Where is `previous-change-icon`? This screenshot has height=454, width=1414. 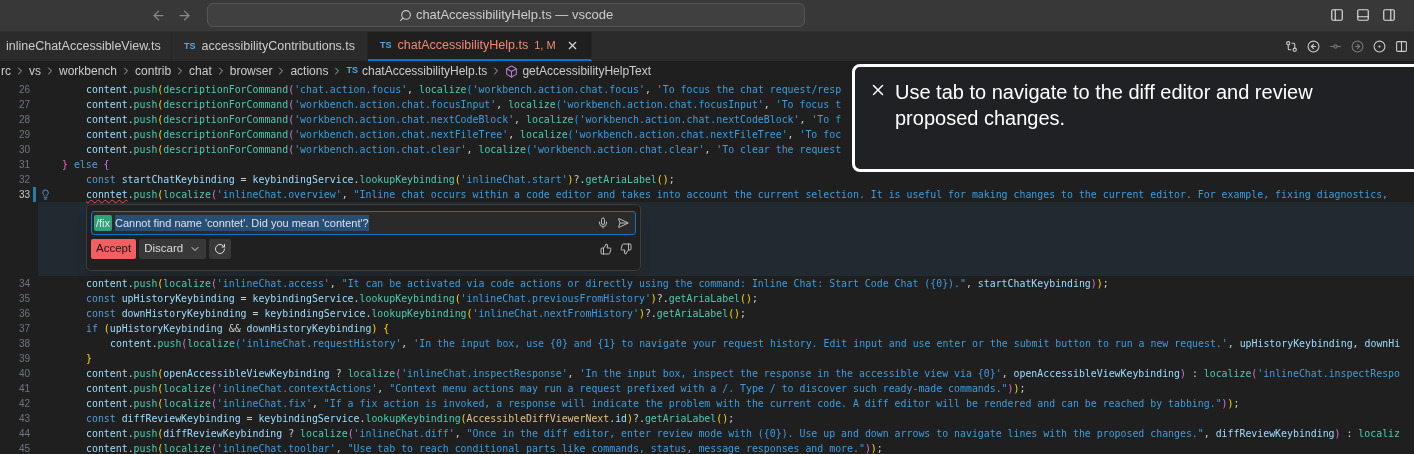 previous-change-icon is located at coordinates (1313, 46).